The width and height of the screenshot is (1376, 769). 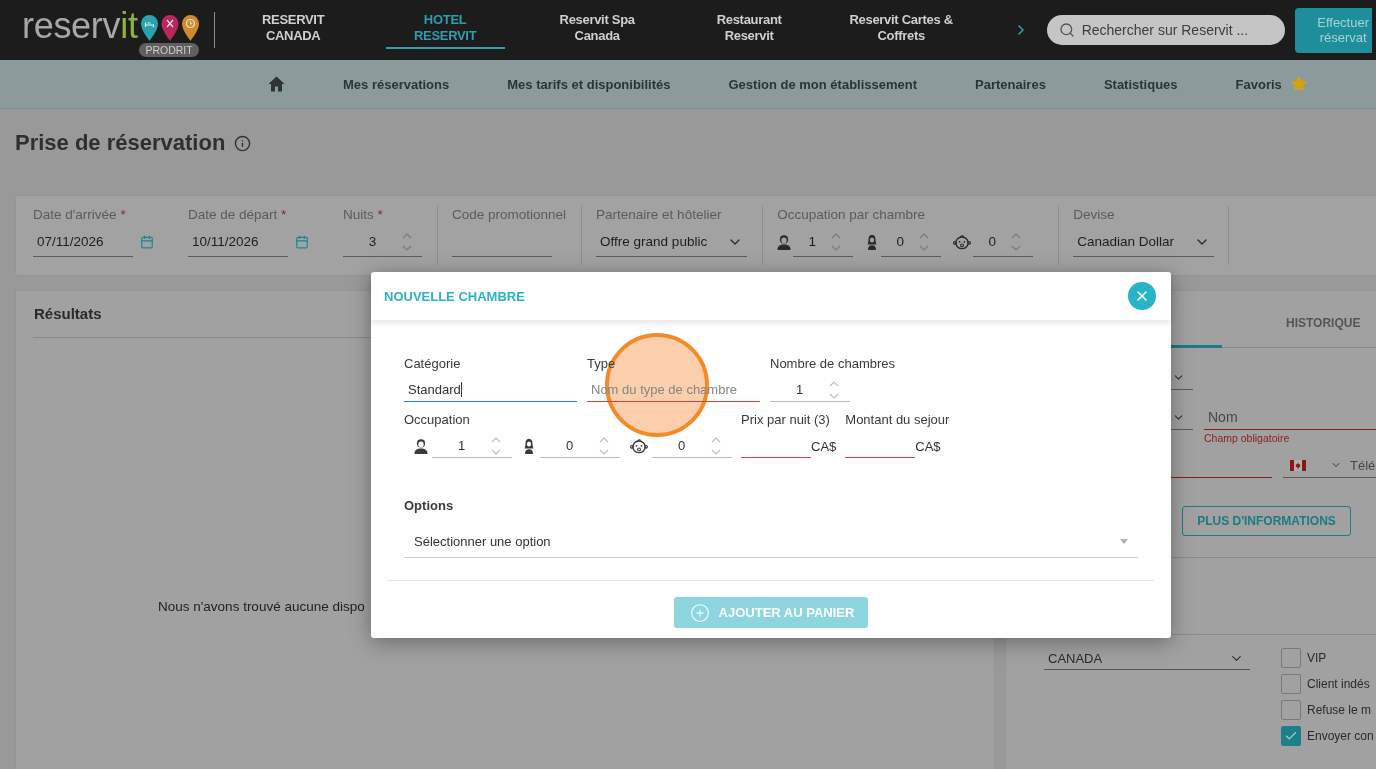 I want to click on date-field: 07/11/2026, so click(x=83, y=242).